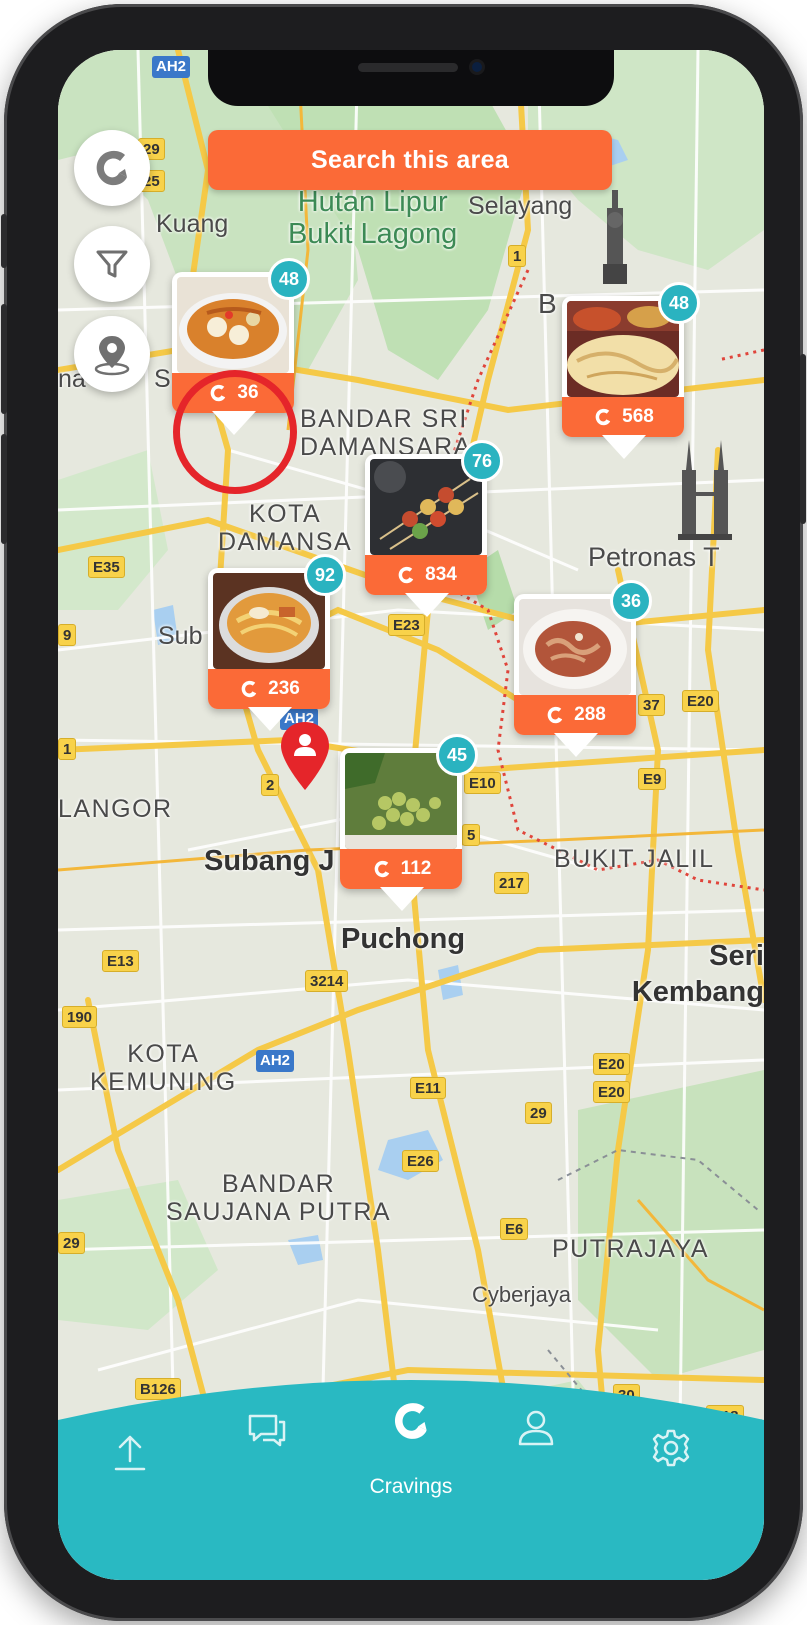  I want to click on food-card-count-bar: 834, so click(426, 575).